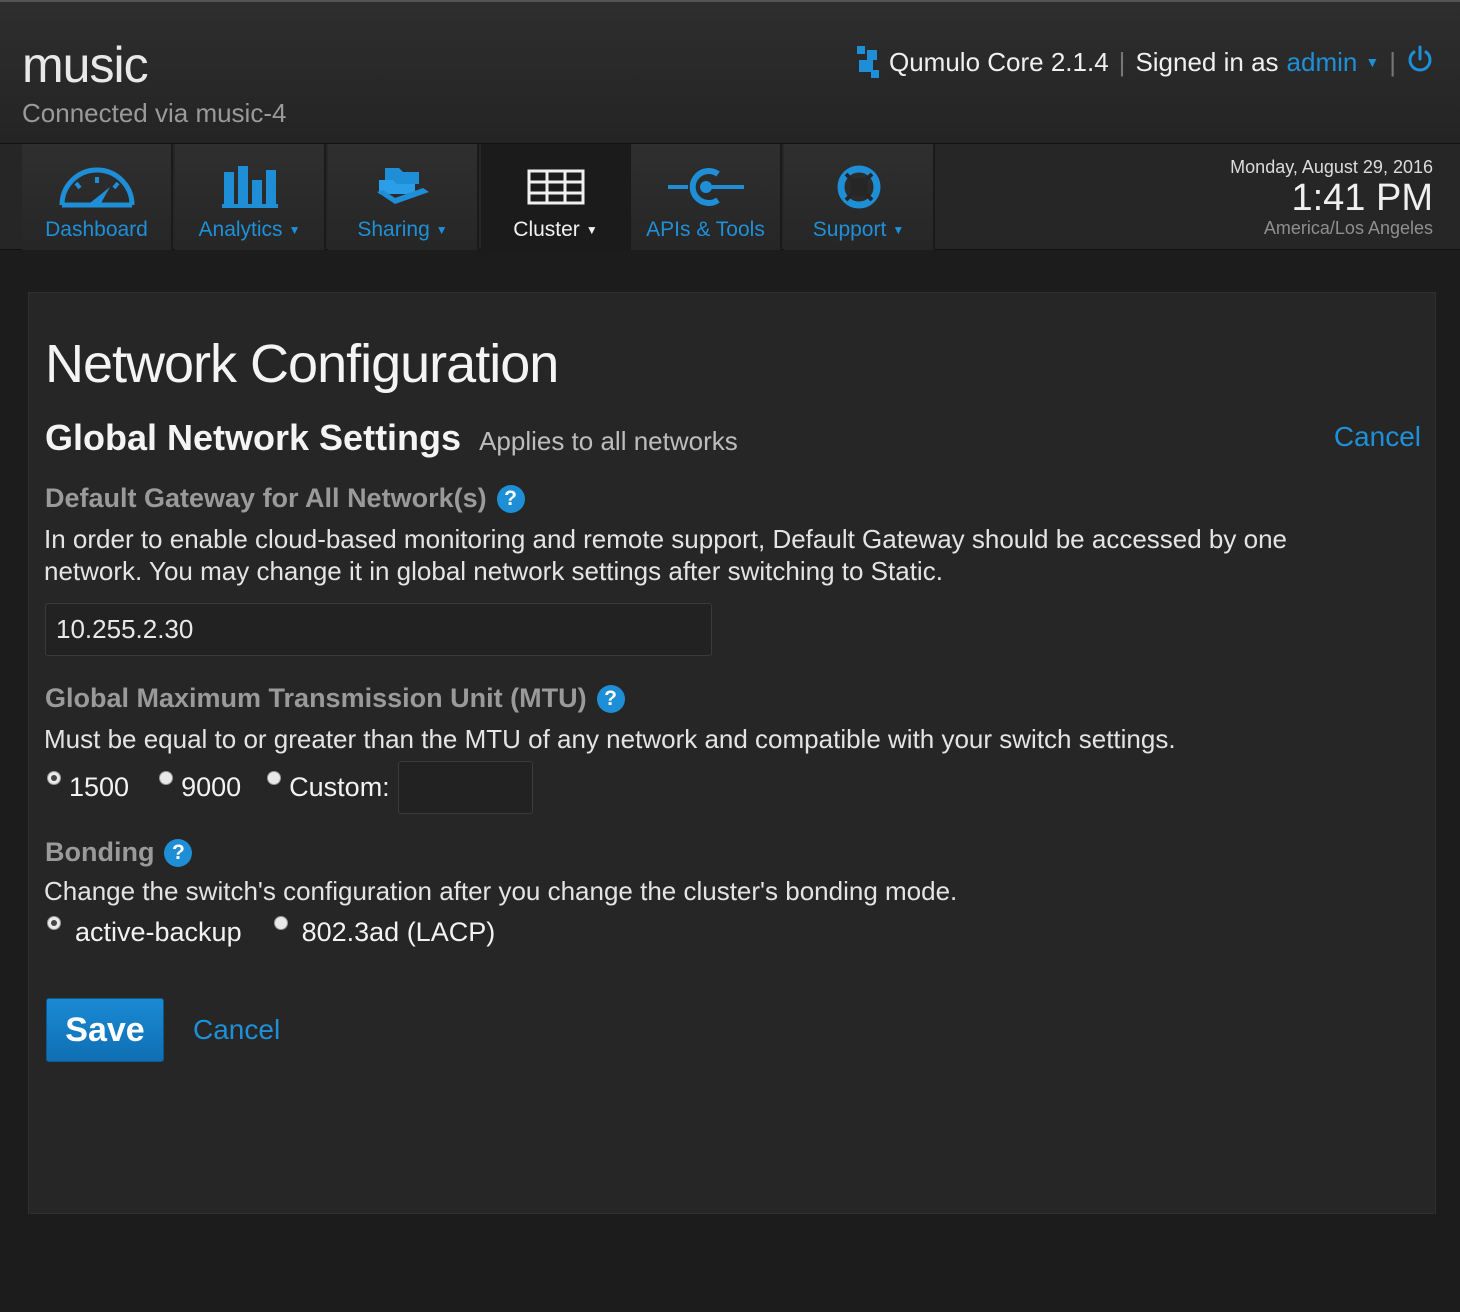  I want to click on nav-sharing: Sharing ▼, so click(403, 197).